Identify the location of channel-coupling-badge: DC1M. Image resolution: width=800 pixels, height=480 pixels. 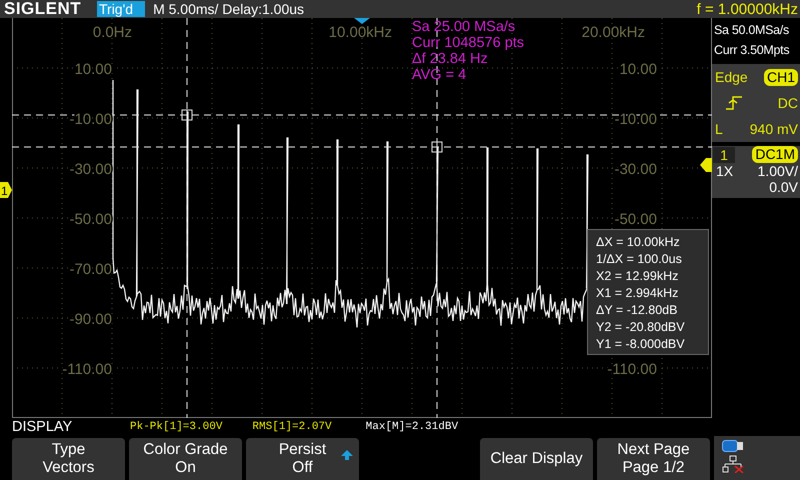
(775, 154).